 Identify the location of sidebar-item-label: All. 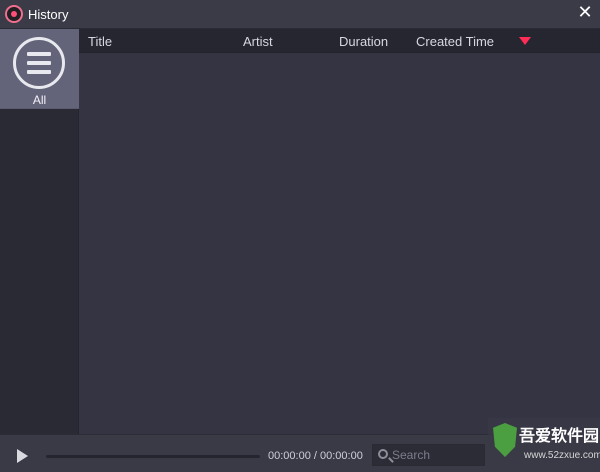
(39, 100).